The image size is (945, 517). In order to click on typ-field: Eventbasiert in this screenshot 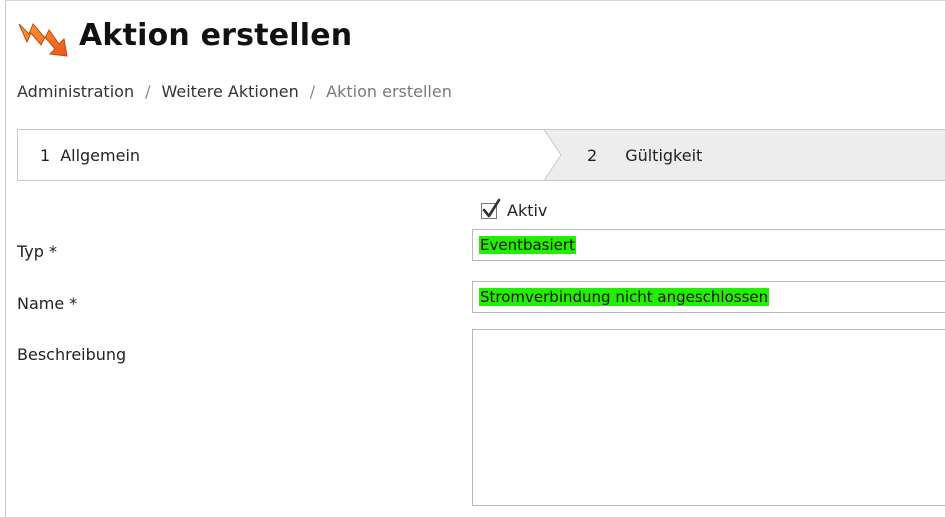, I will do `click(708, 245)`.